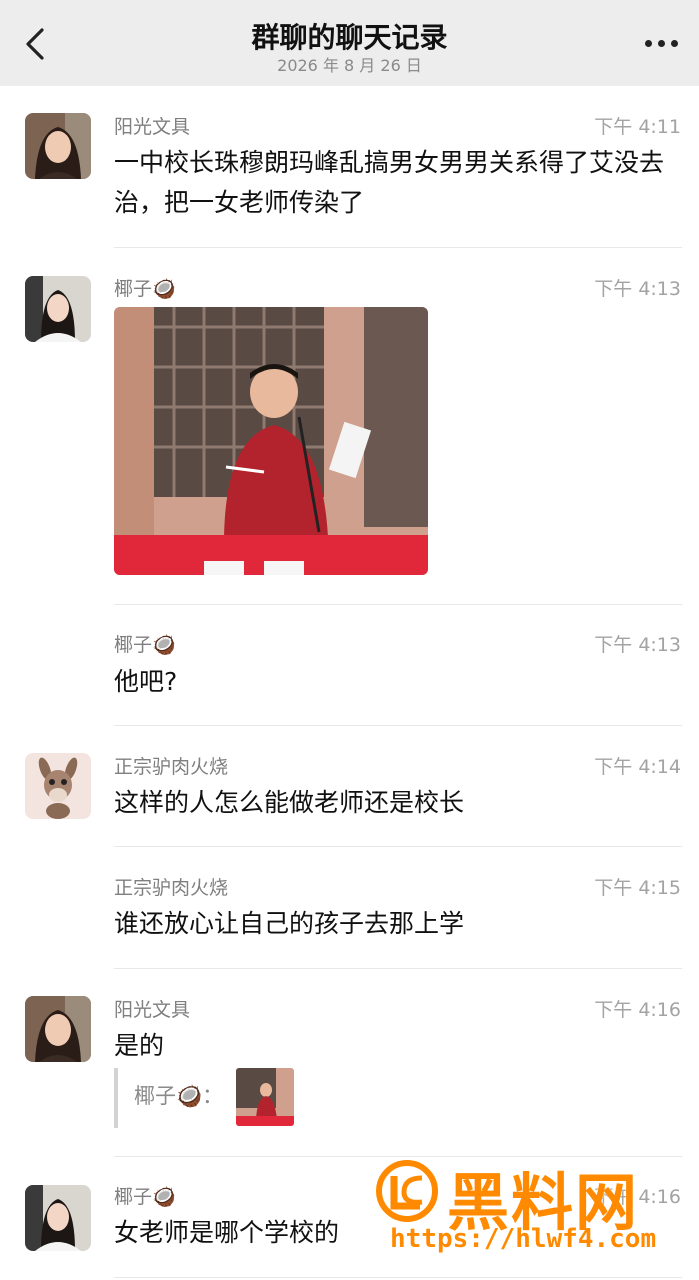  Describe the element at coordinates (391, 183) in the screenshot. I see `message-text: 一中校长珠穆朗玛峰乱搞男女男男关系得了艾没去治，把一女老师传染了` at that location.